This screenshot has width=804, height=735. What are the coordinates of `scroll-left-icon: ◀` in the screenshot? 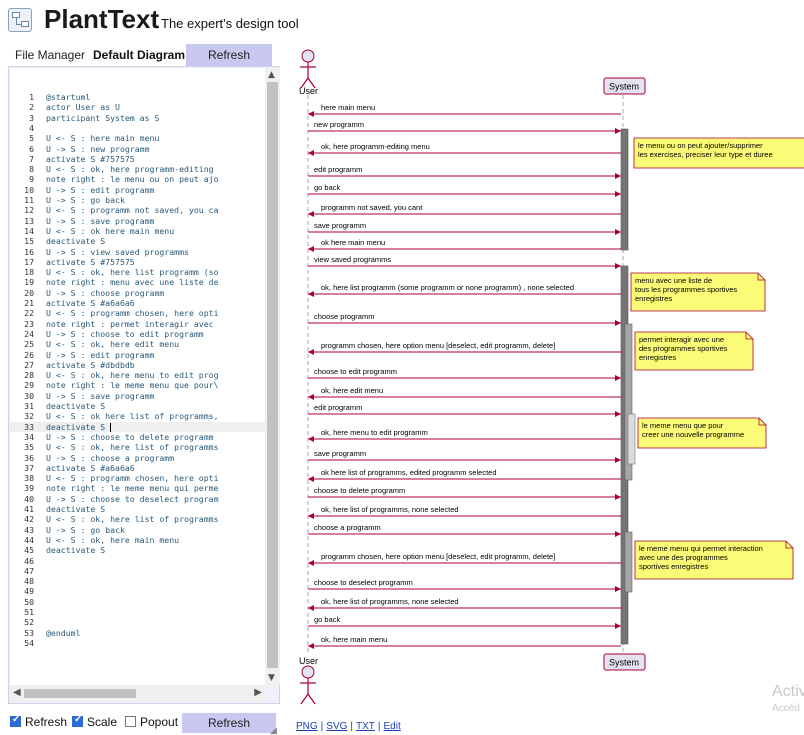 It's located at (17, 692).